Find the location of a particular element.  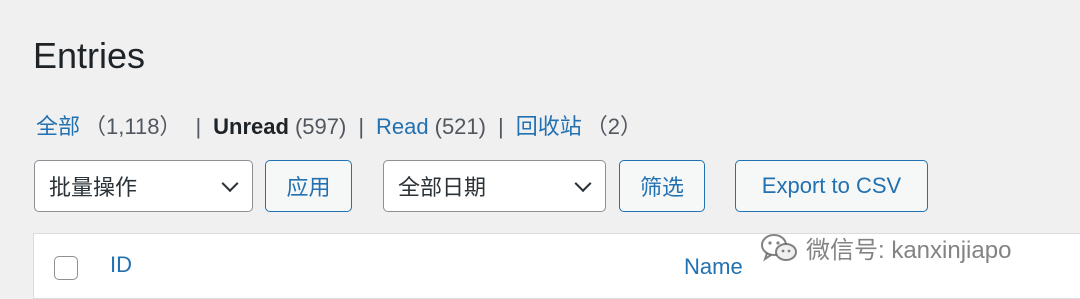

select-all-checkbox is located at coordinates (66, 268).